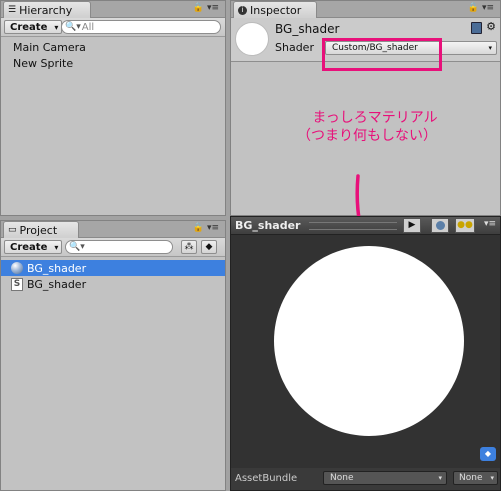  What do you see at coordinates (119, 247) in the screenshot?
I see `project-search-field: 🔍▾` at bounding box center [119, 247].